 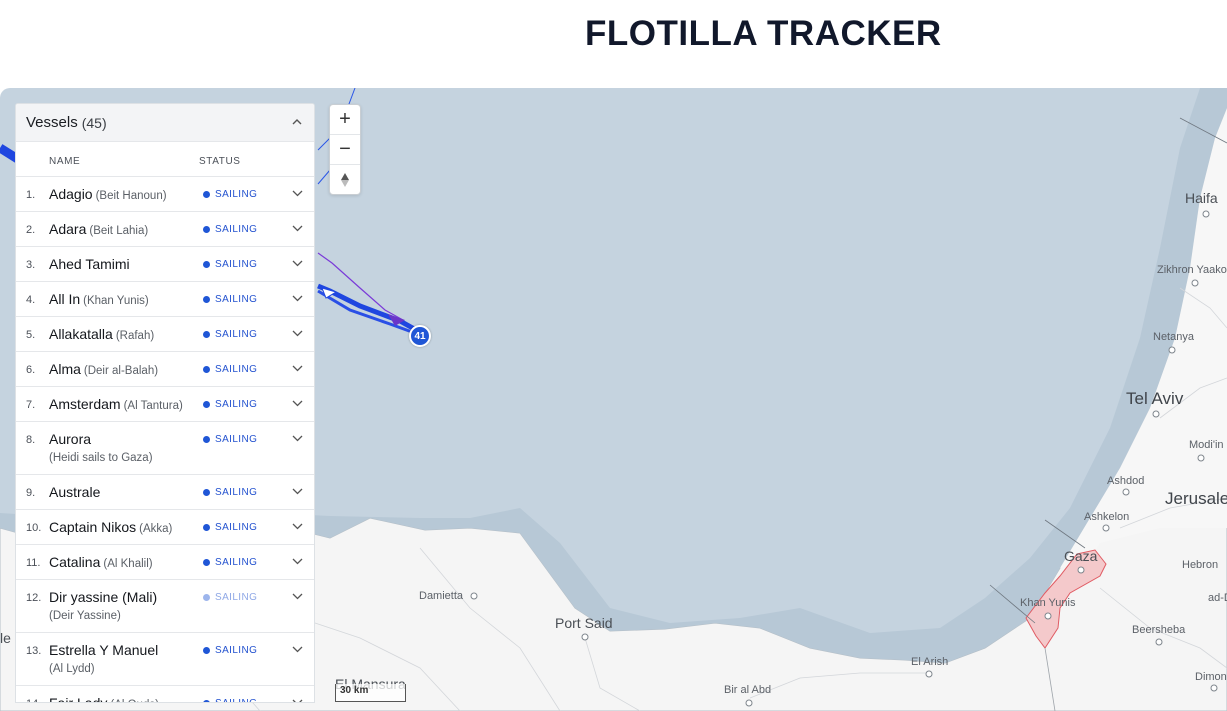 I want to click on column-status: STATUS, so click(x=220, y=161).